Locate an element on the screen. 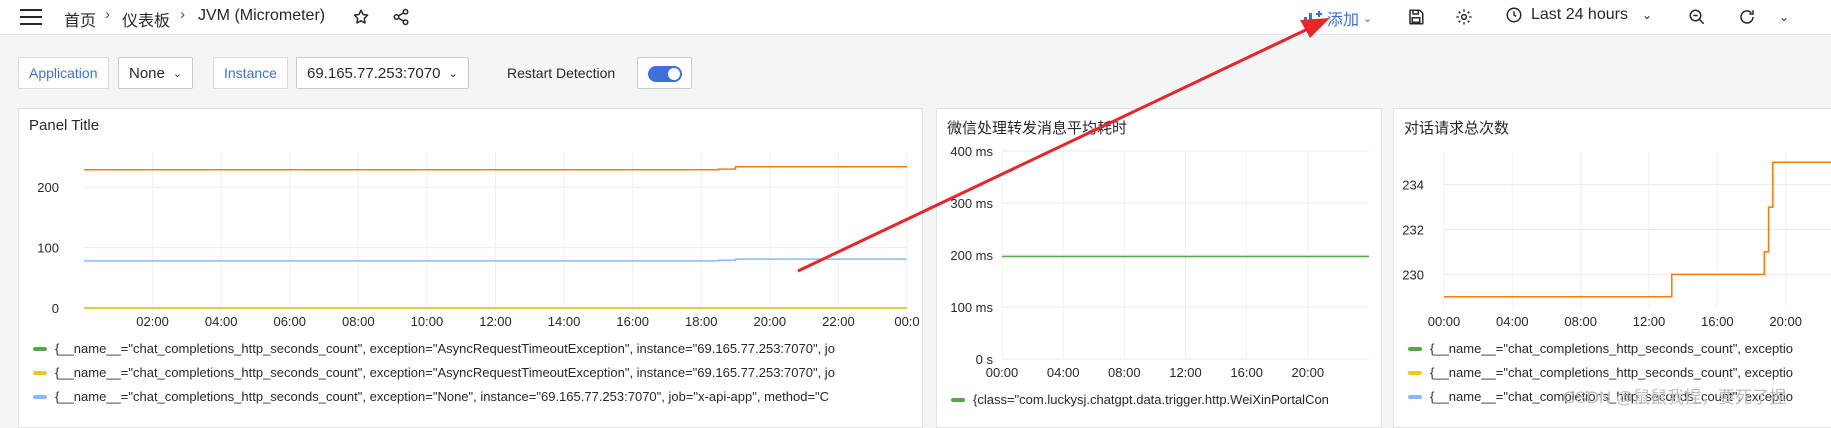  application-select-value: None is located at coordinates (147, 73).